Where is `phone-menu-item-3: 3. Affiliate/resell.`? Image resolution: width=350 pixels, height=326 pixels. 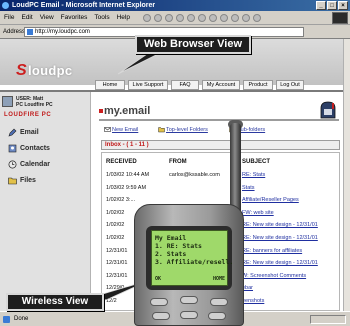 phone-menu-item-3: 3. Affiliate/resell. is located at coordinates (194, 262).